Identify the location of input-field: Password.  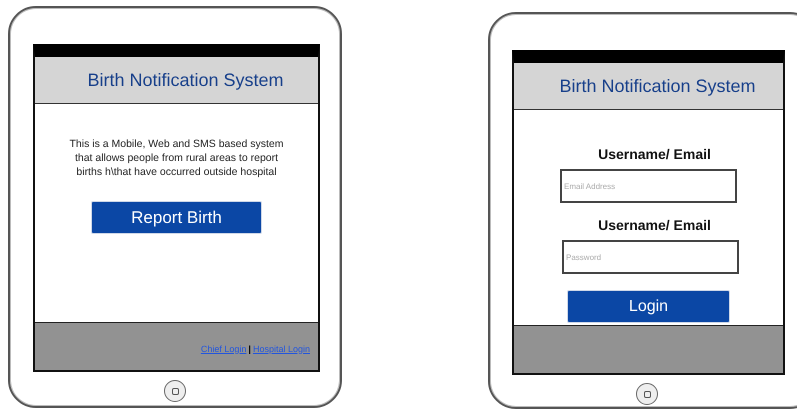
(650, 257).